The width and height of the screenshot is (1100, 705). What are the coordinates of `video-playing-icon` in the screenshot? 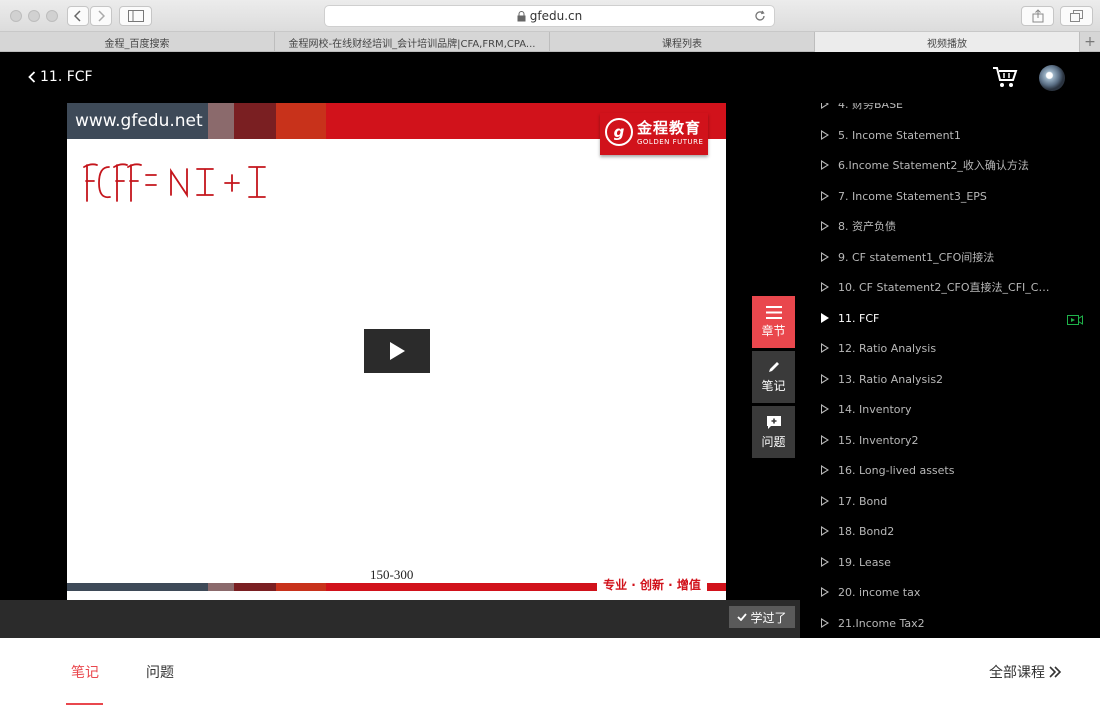 It's located at (1075, 320).